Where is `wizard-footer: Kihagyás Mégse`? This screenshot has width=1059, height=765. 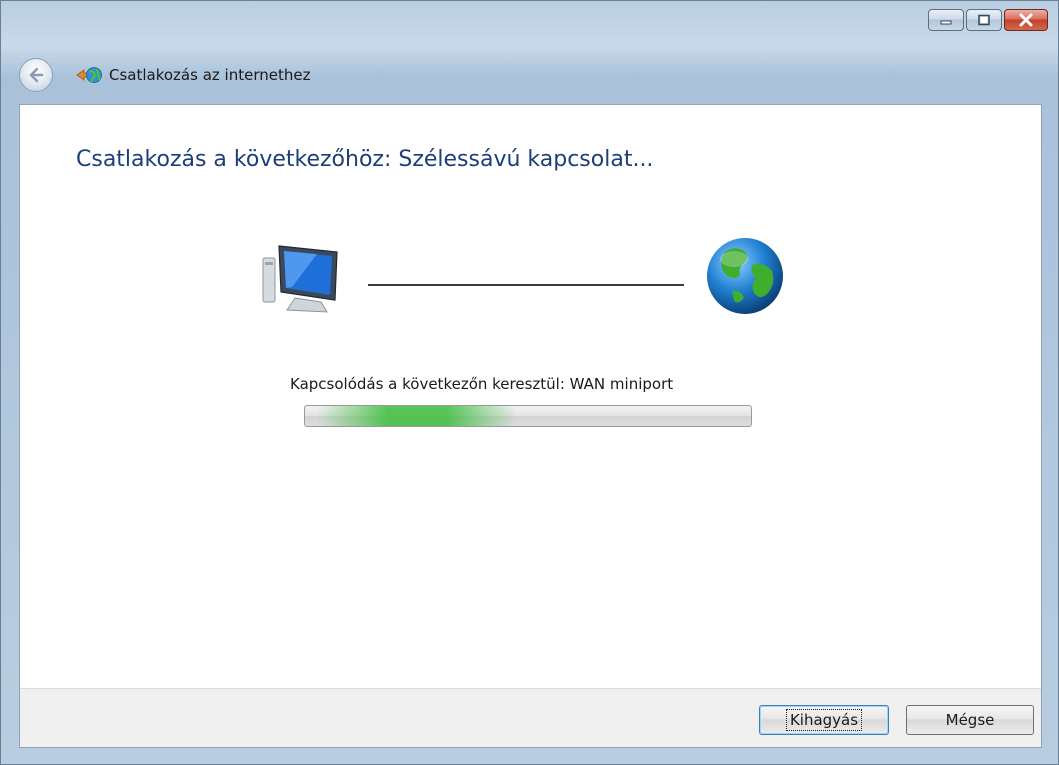
wizard-footer: Kihagyás Mégse is located at coordinates (530, 717).